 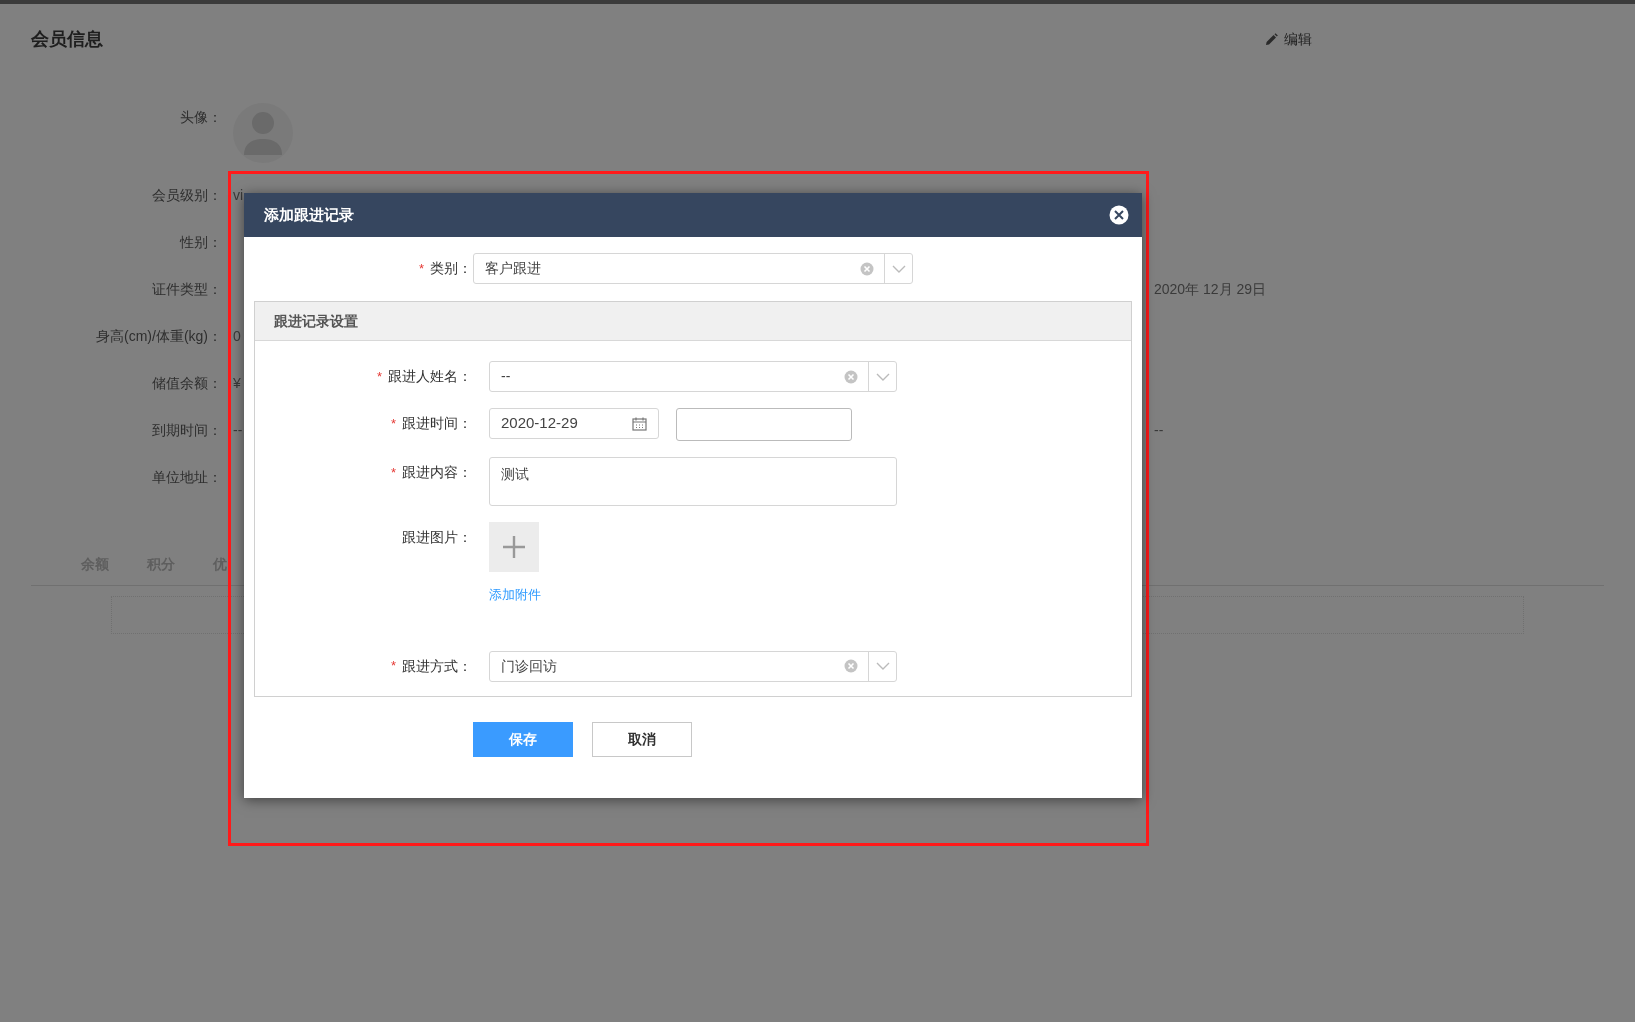 I want to click on field-label: 头像：, so click(x=200, y=117).